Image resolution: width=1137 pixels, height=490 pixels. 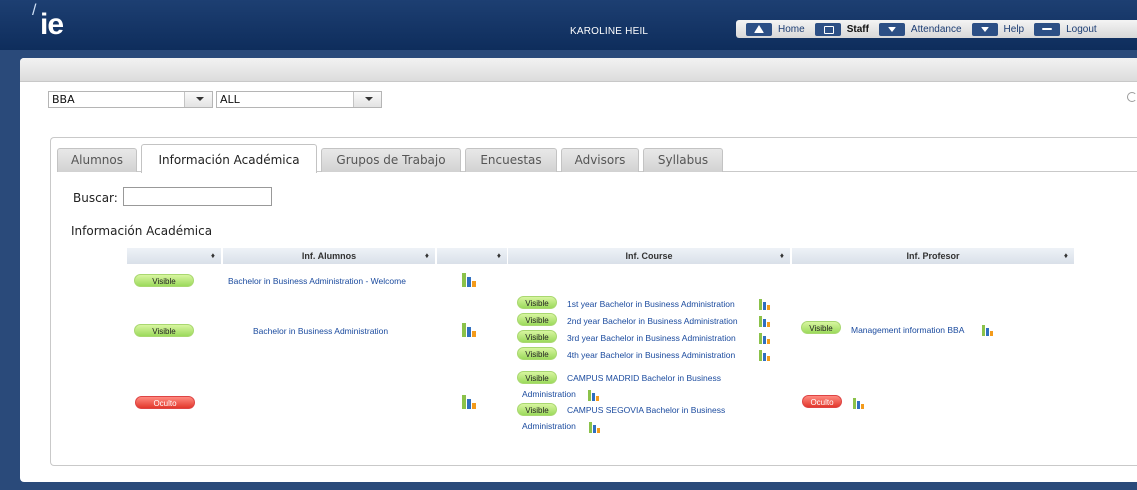 What do you see at coordinates (299, 99) in the screenshot?
I see `scope-select: ALL` at bounding box center [299, 99].